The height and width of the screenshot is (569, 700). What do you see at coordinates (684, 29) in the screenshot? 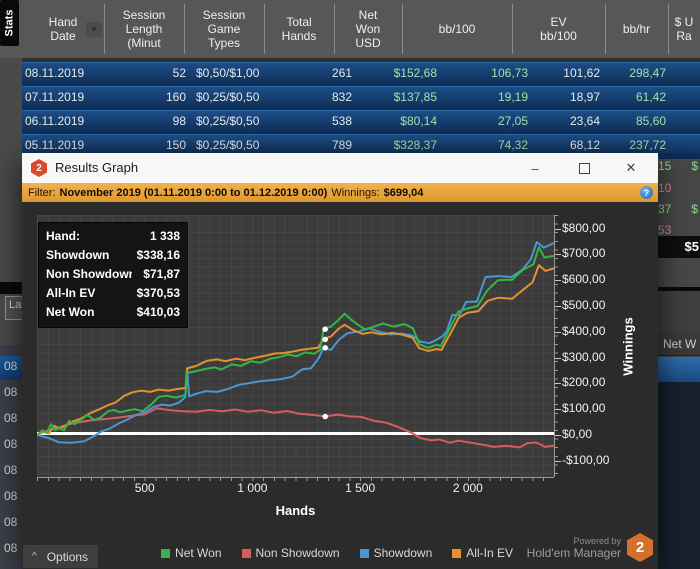
I see `column-header-rake: $ U Ra` at bounding box center [684, 29].